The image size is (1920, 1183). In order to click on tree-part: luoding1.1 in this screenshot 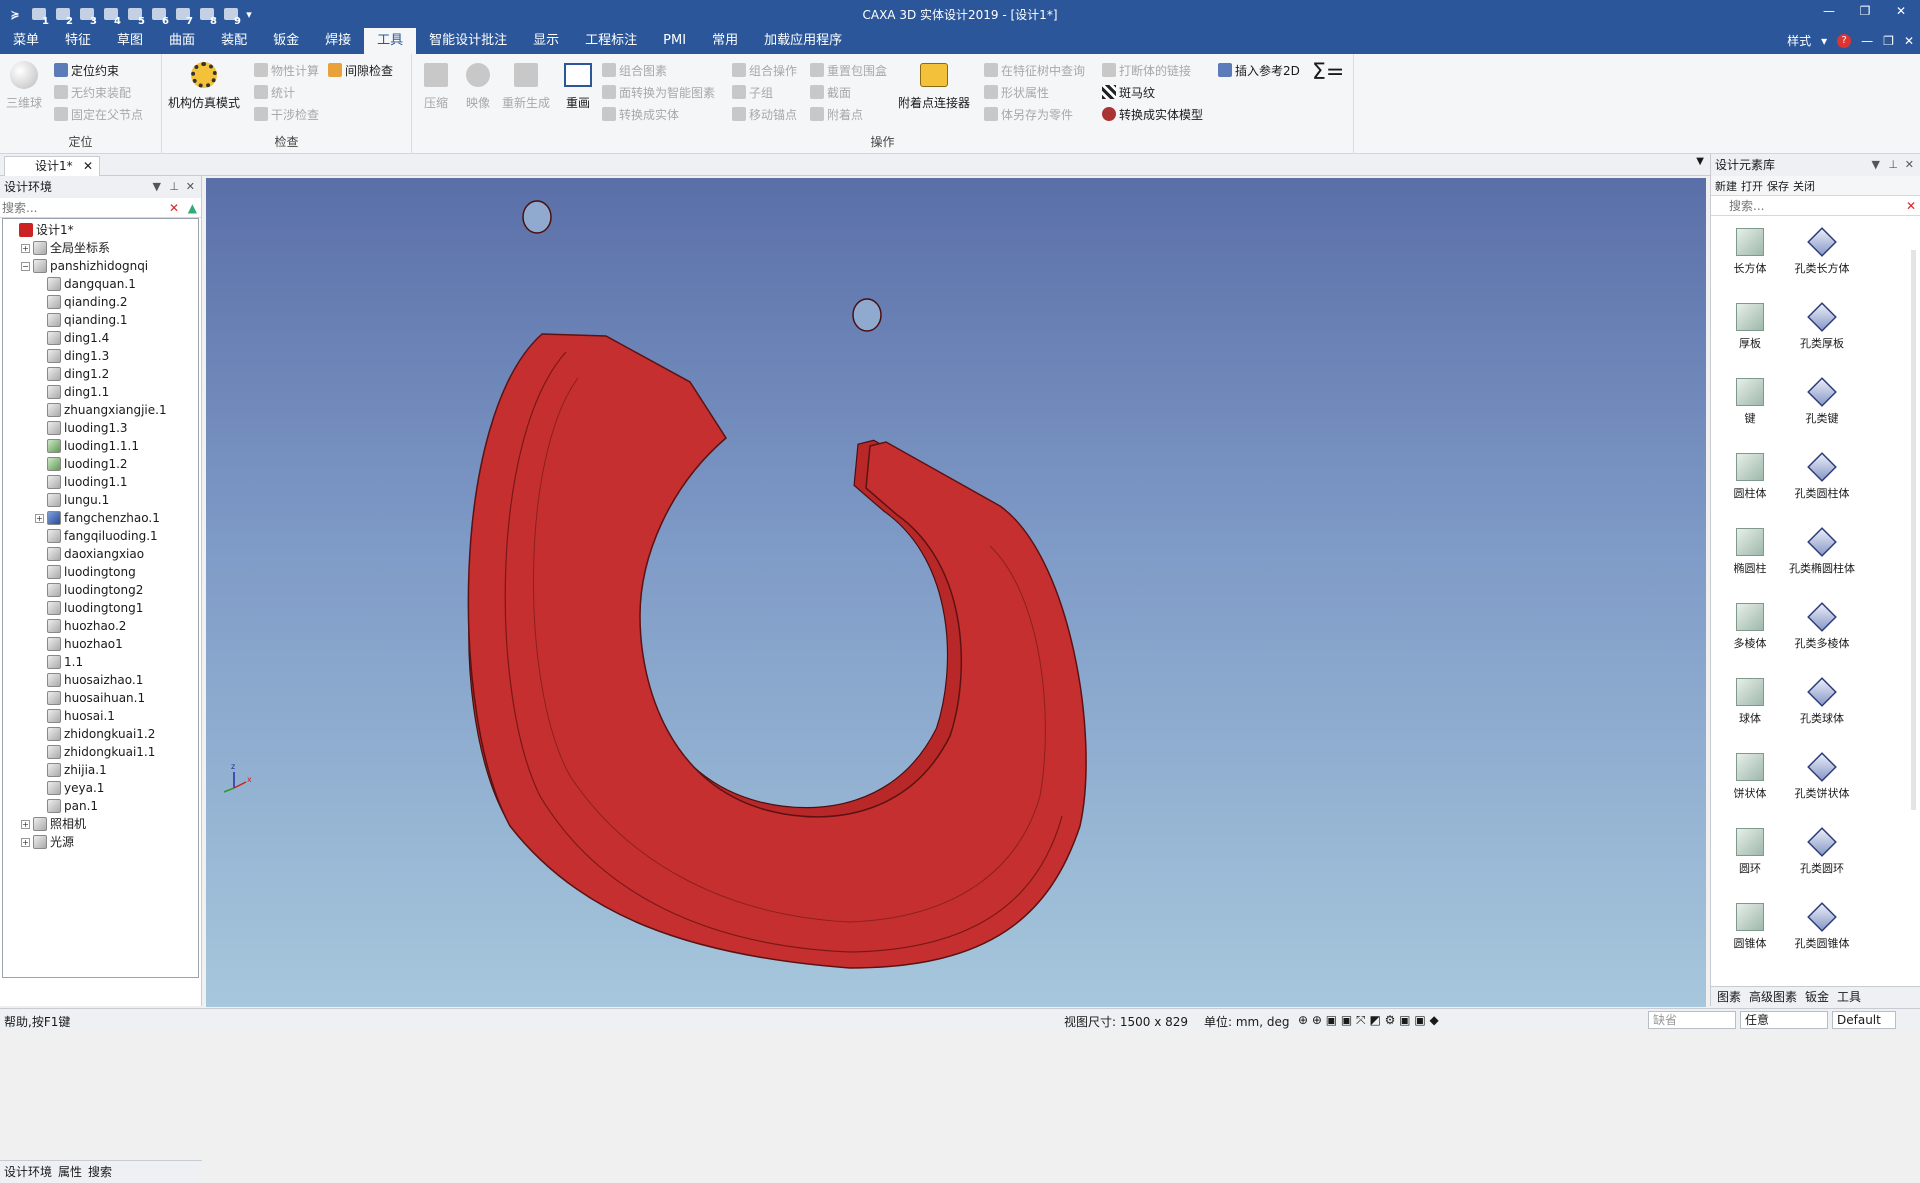, I will do `click(81, 482)`.